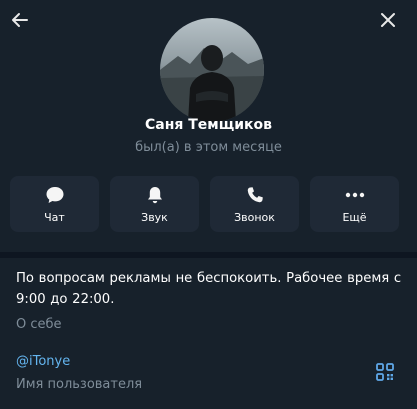  I want to click on username-link: @iTonye, so click(43, 361).